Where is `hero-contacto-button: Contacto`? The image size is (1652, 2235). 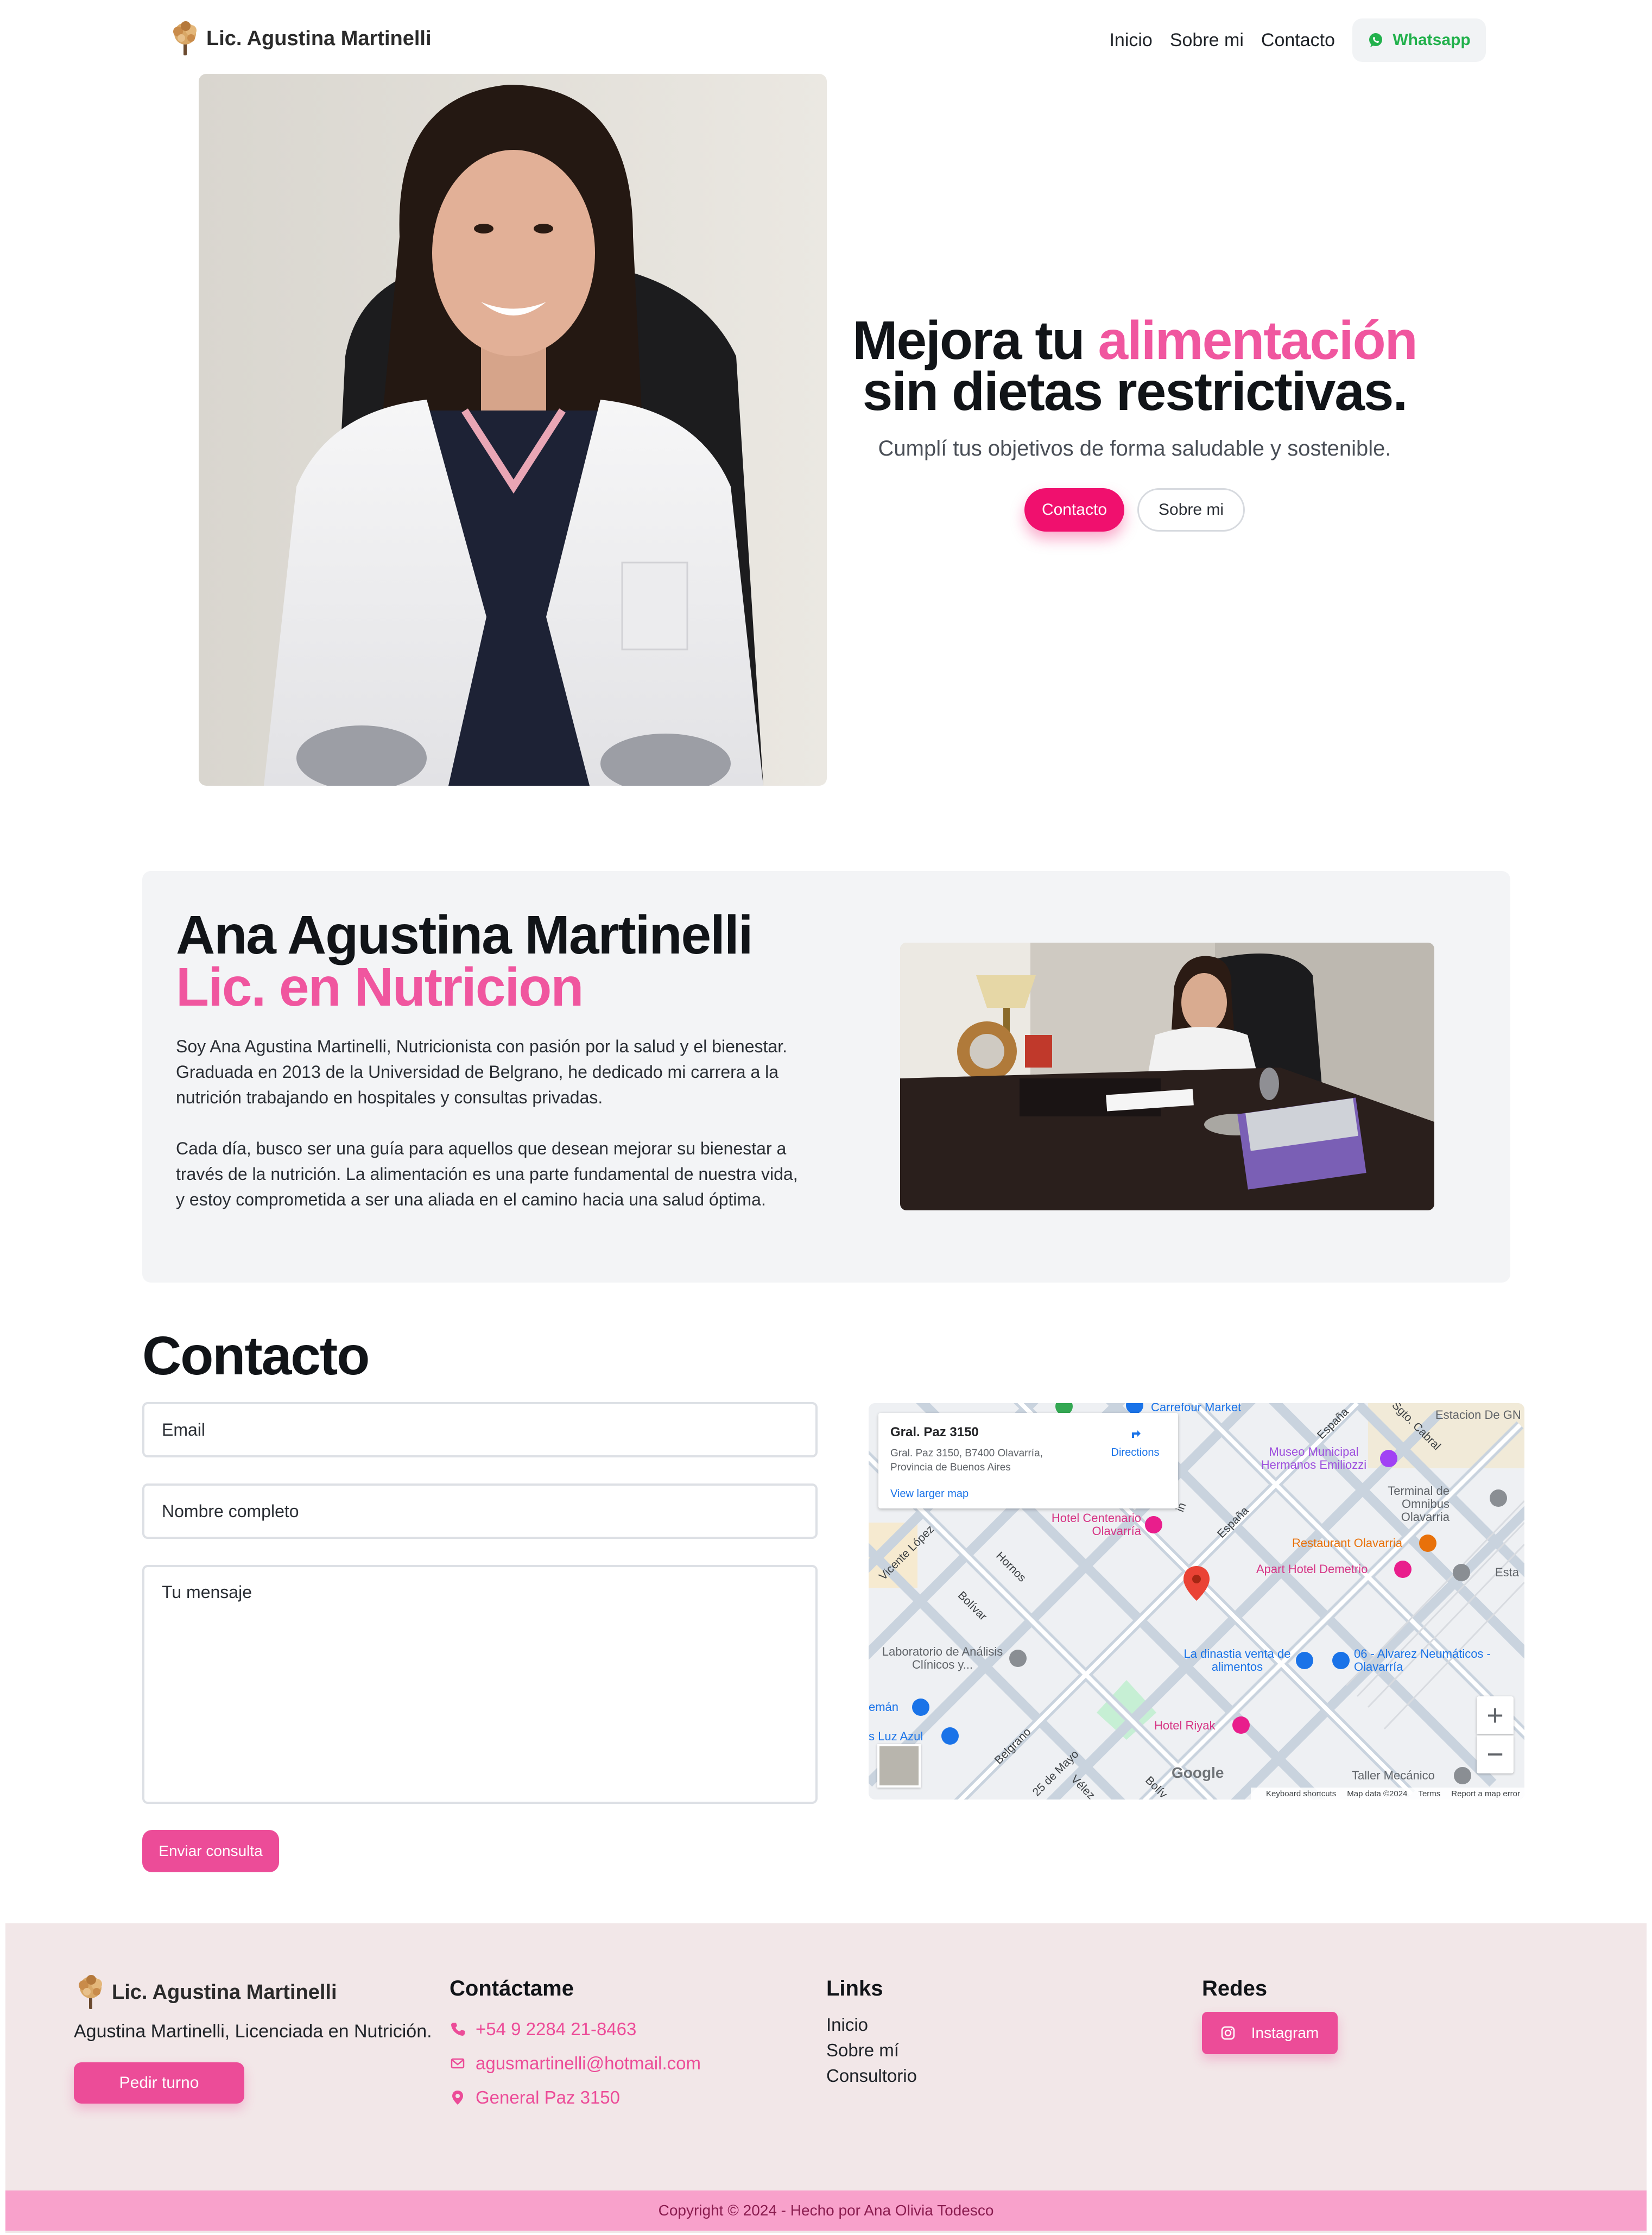
hero-contacto-button: Contacto is located at coordinates (1074, 510).